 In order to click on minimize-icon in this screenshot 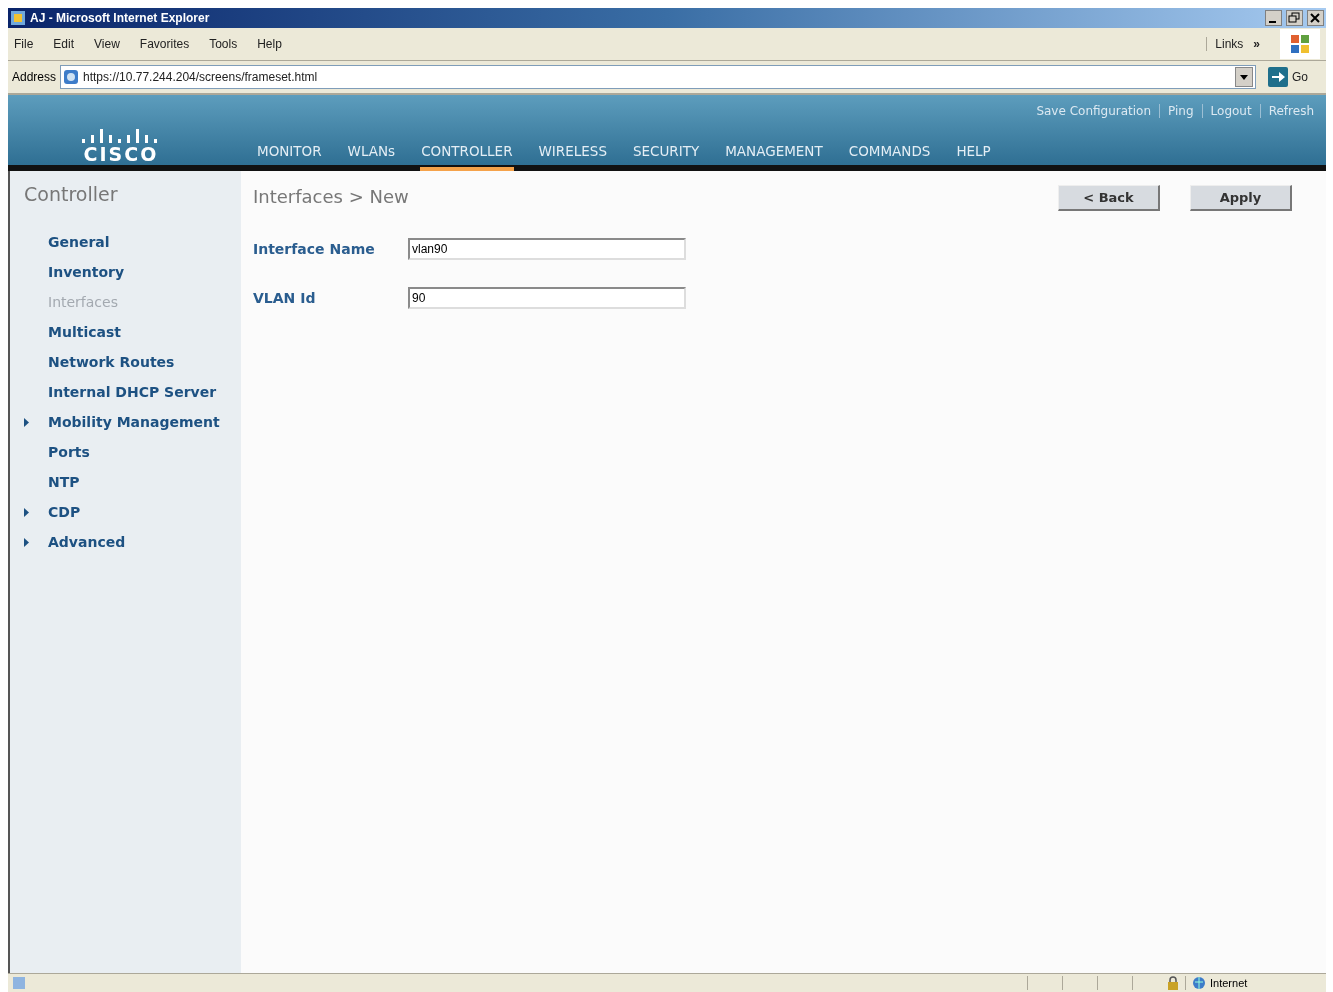, I will do `click(1273, 18)`.